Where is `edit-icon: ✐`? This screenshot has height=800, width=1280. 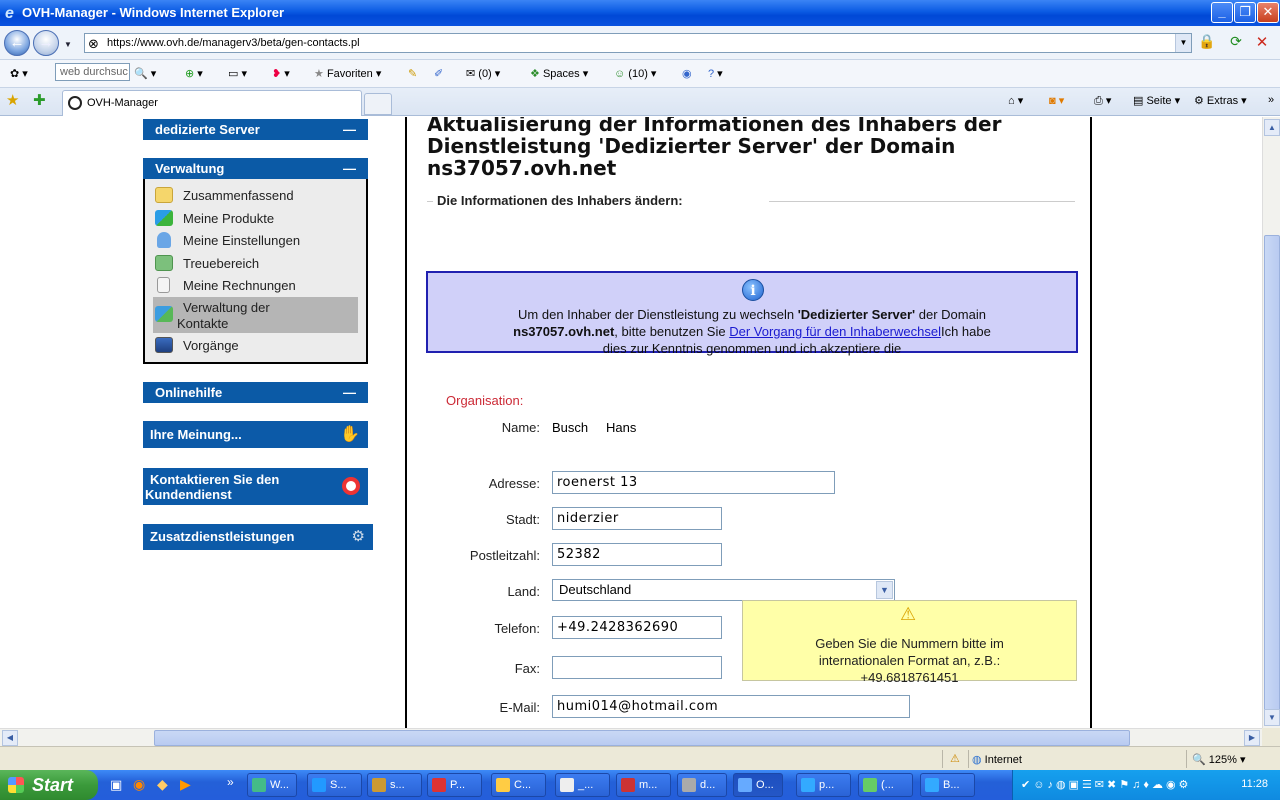 edit-icon: ✐ is located at coordinates (438, 74).